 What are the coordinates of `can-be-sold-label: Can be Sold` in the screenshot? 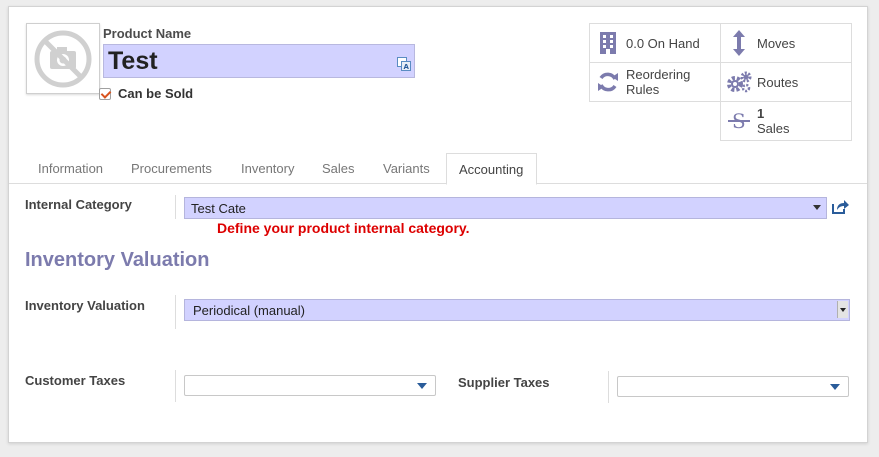 It's located at (156, 93).